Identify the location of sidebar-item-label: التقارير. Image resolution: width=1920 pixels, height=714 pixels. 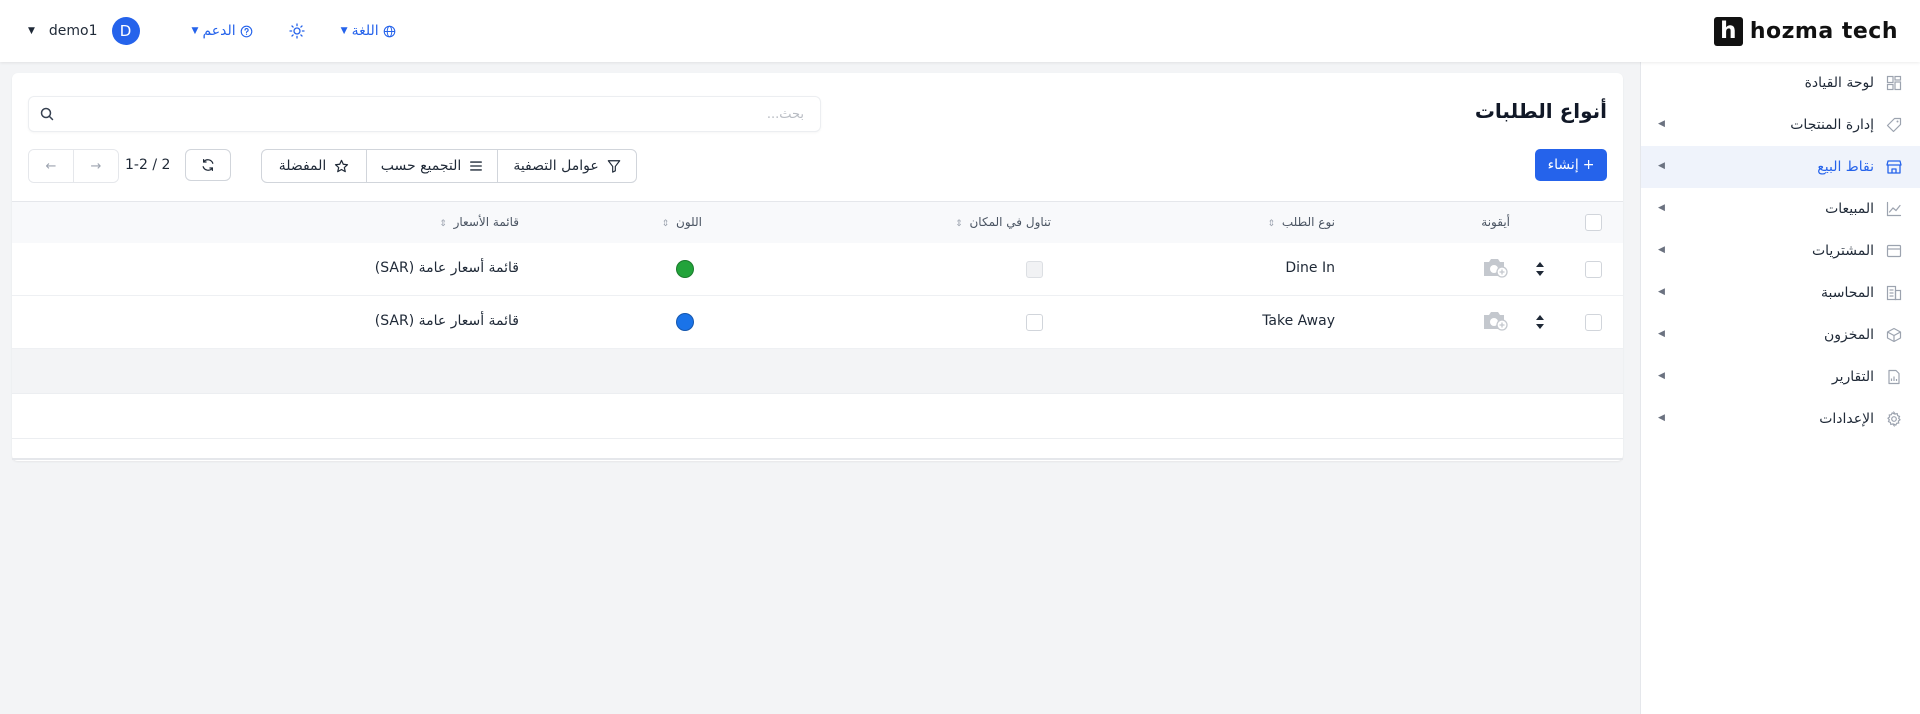
(1852, 377).